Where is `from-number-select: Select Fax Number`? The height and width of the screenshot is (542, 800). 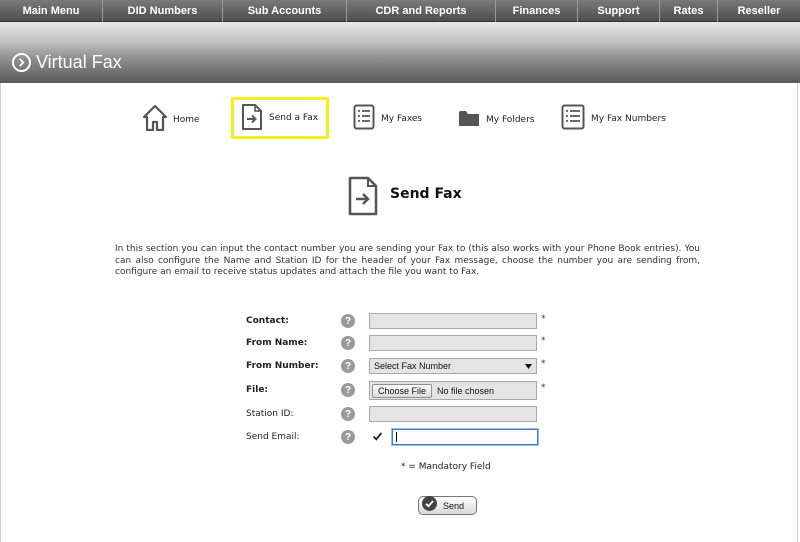
from-number-select: Select Fax Number is located at coordinates (453, 366).